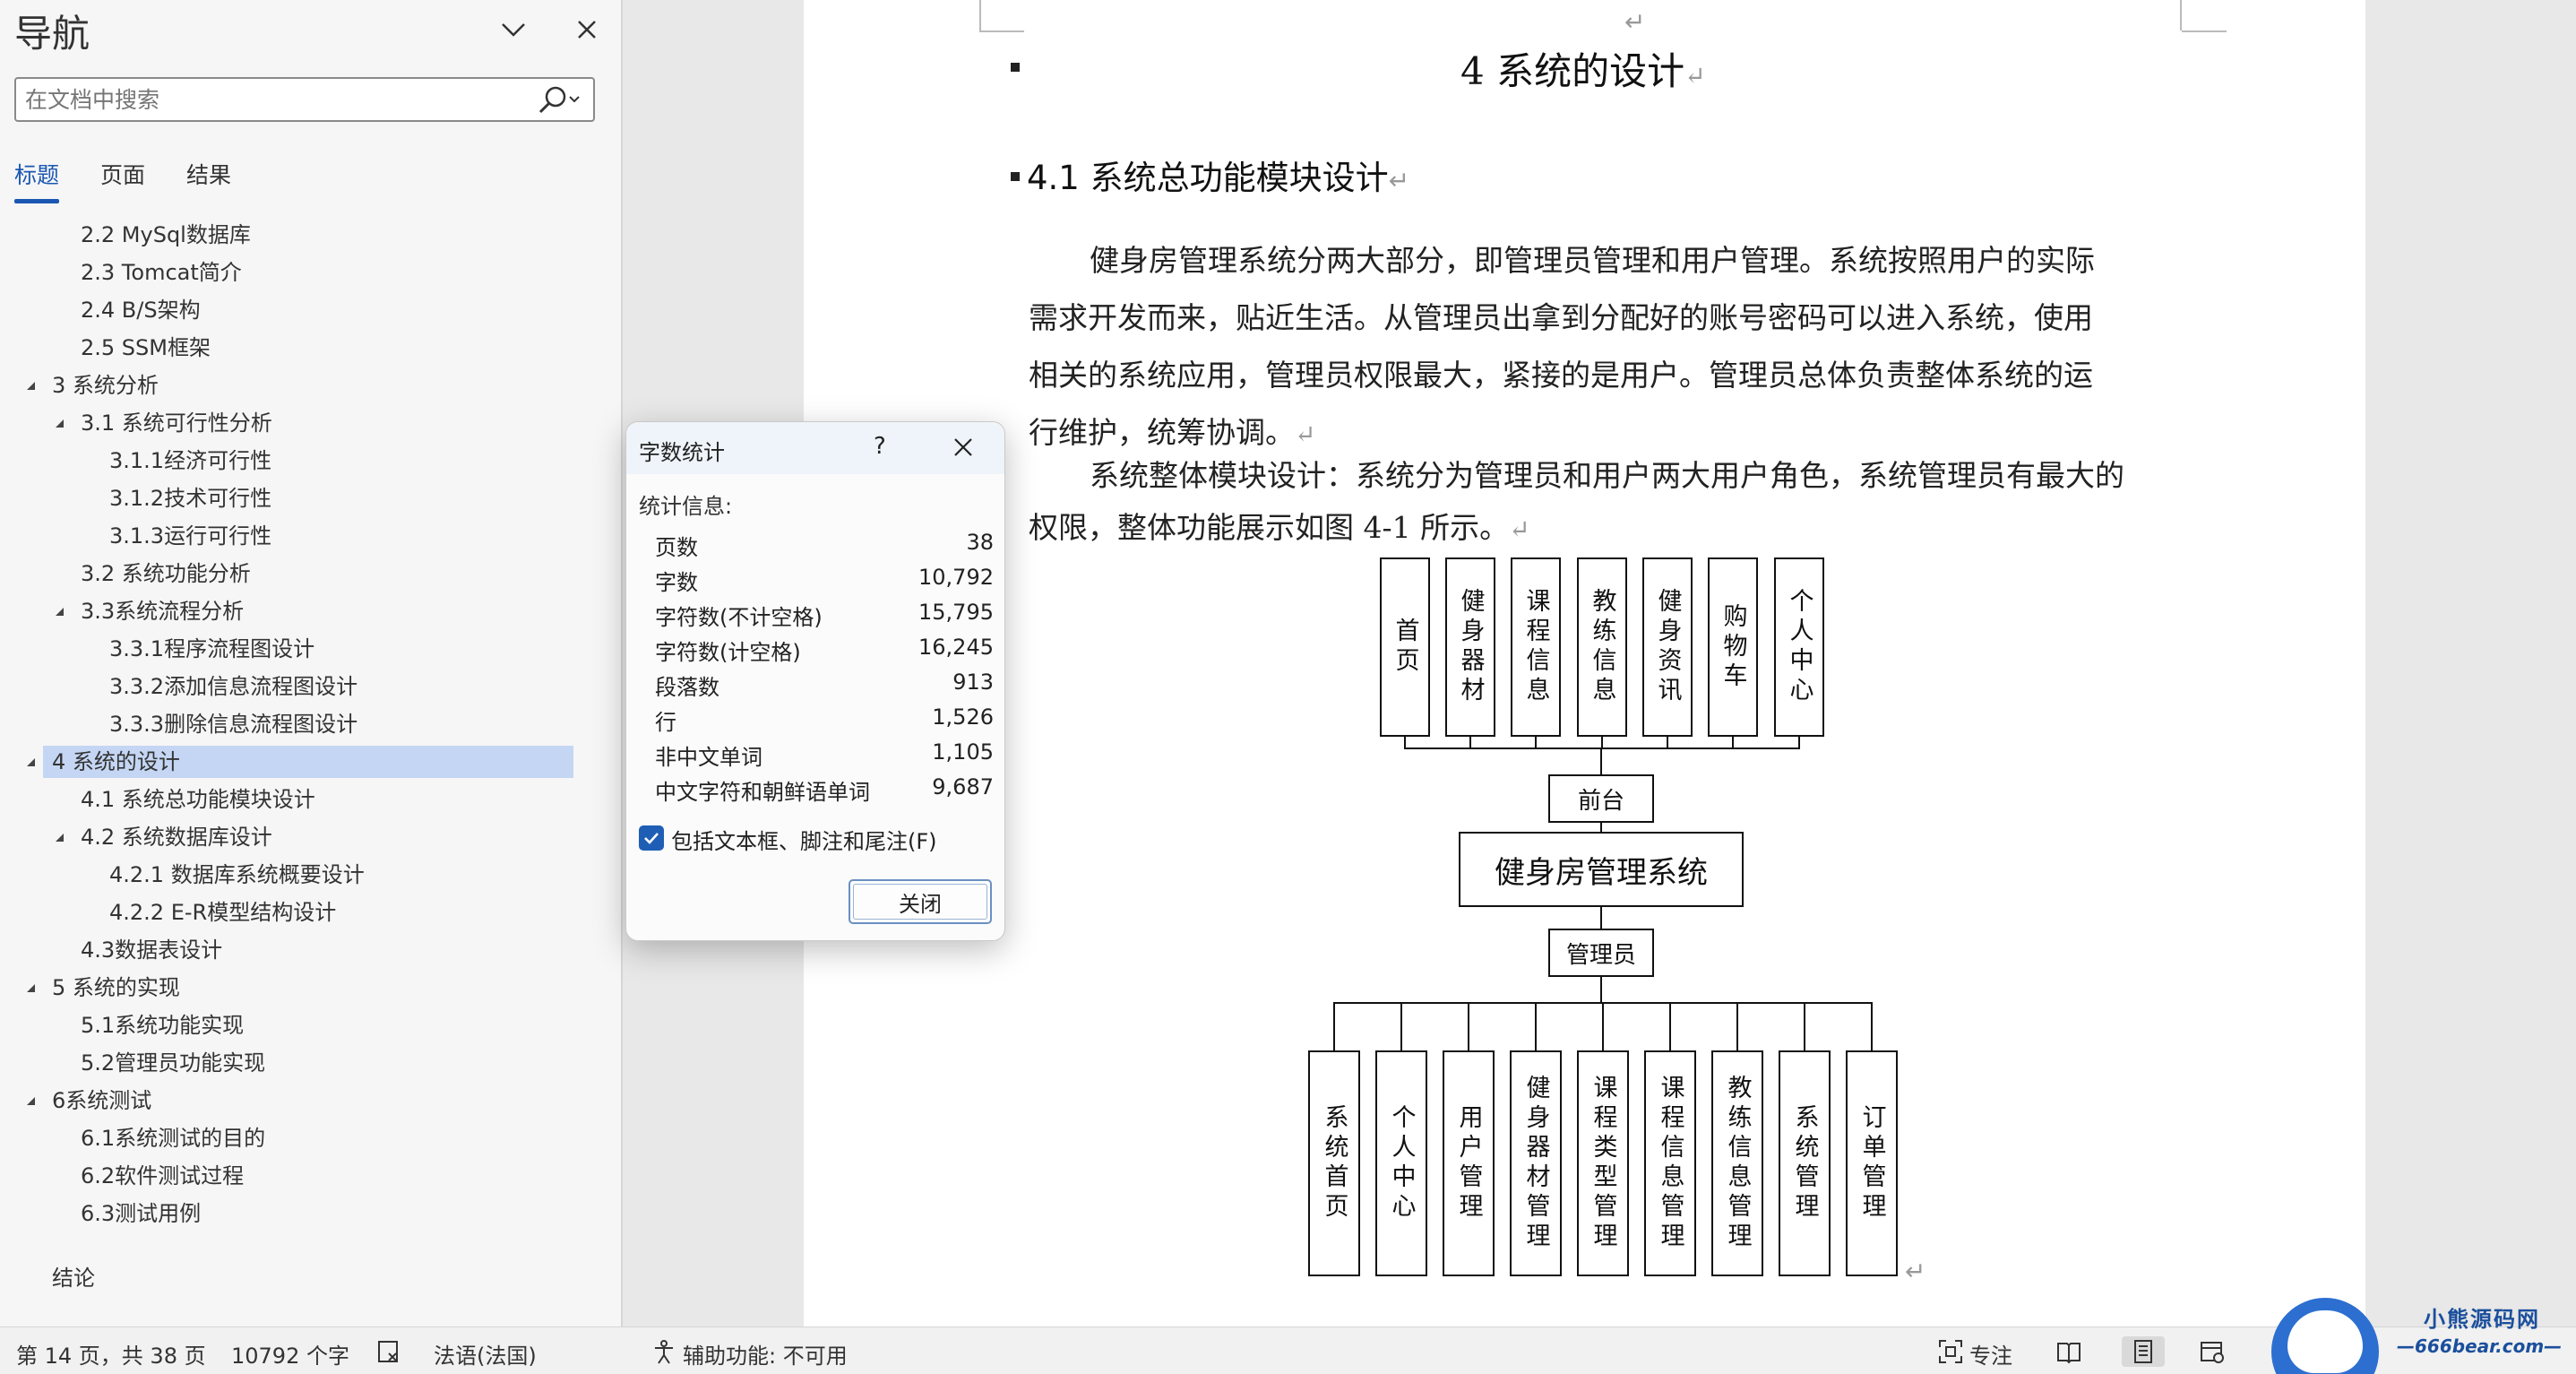  Describe the element at coordinates (141, 310) in the screenshot. I see `nav-heading-item: 2.4 B/S架构` at that location.